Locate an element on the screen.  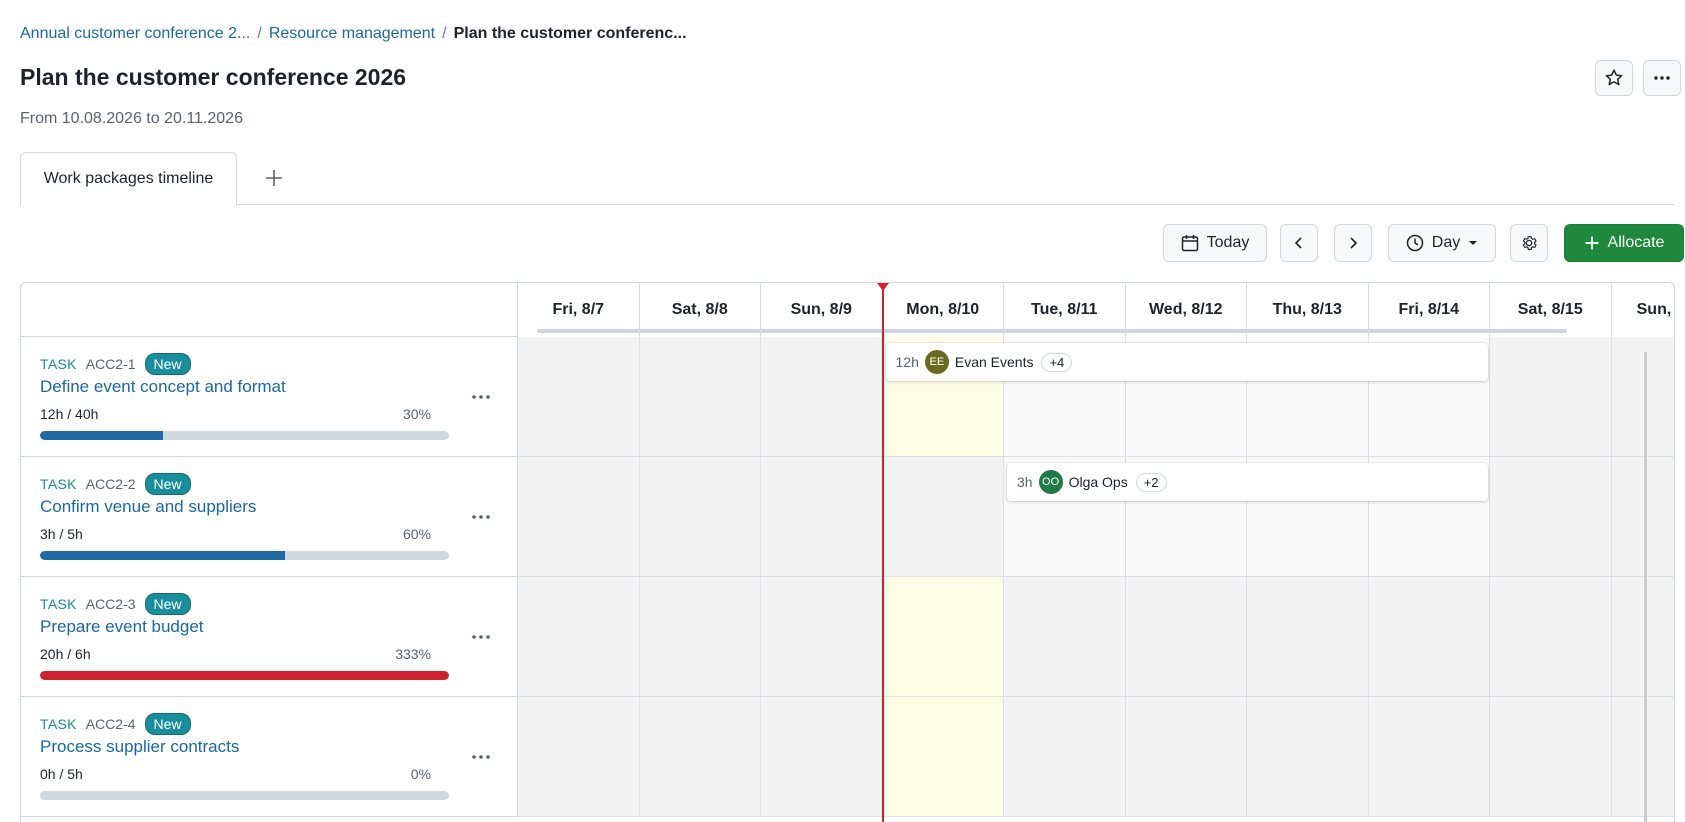
calendar-icon is located at coordinates (1189, 243).